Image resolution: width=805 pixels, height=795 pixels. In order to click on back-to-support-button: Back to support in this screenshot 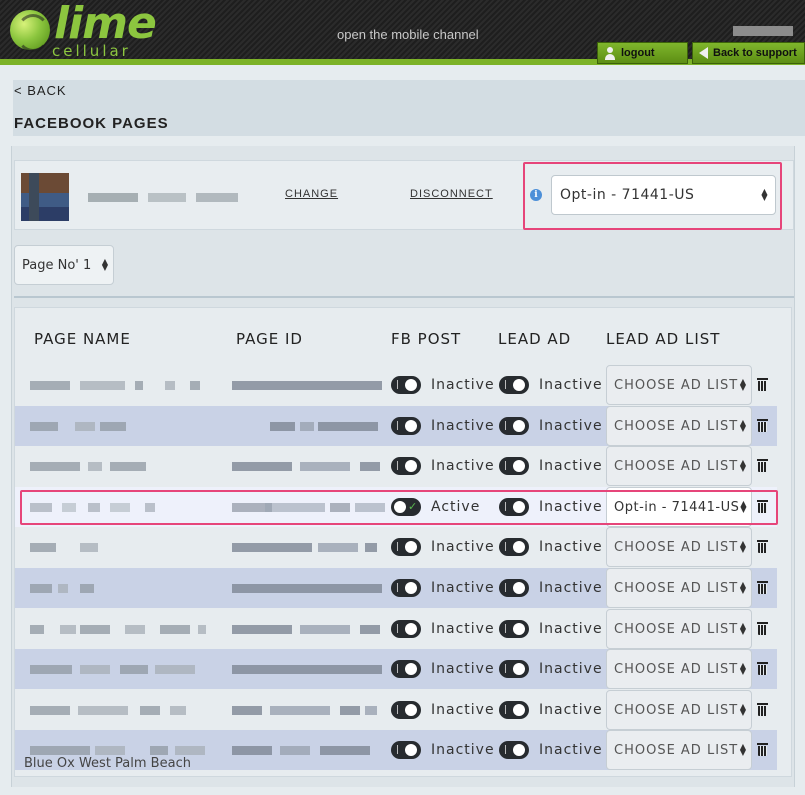, I will do `click(748, 53)`.